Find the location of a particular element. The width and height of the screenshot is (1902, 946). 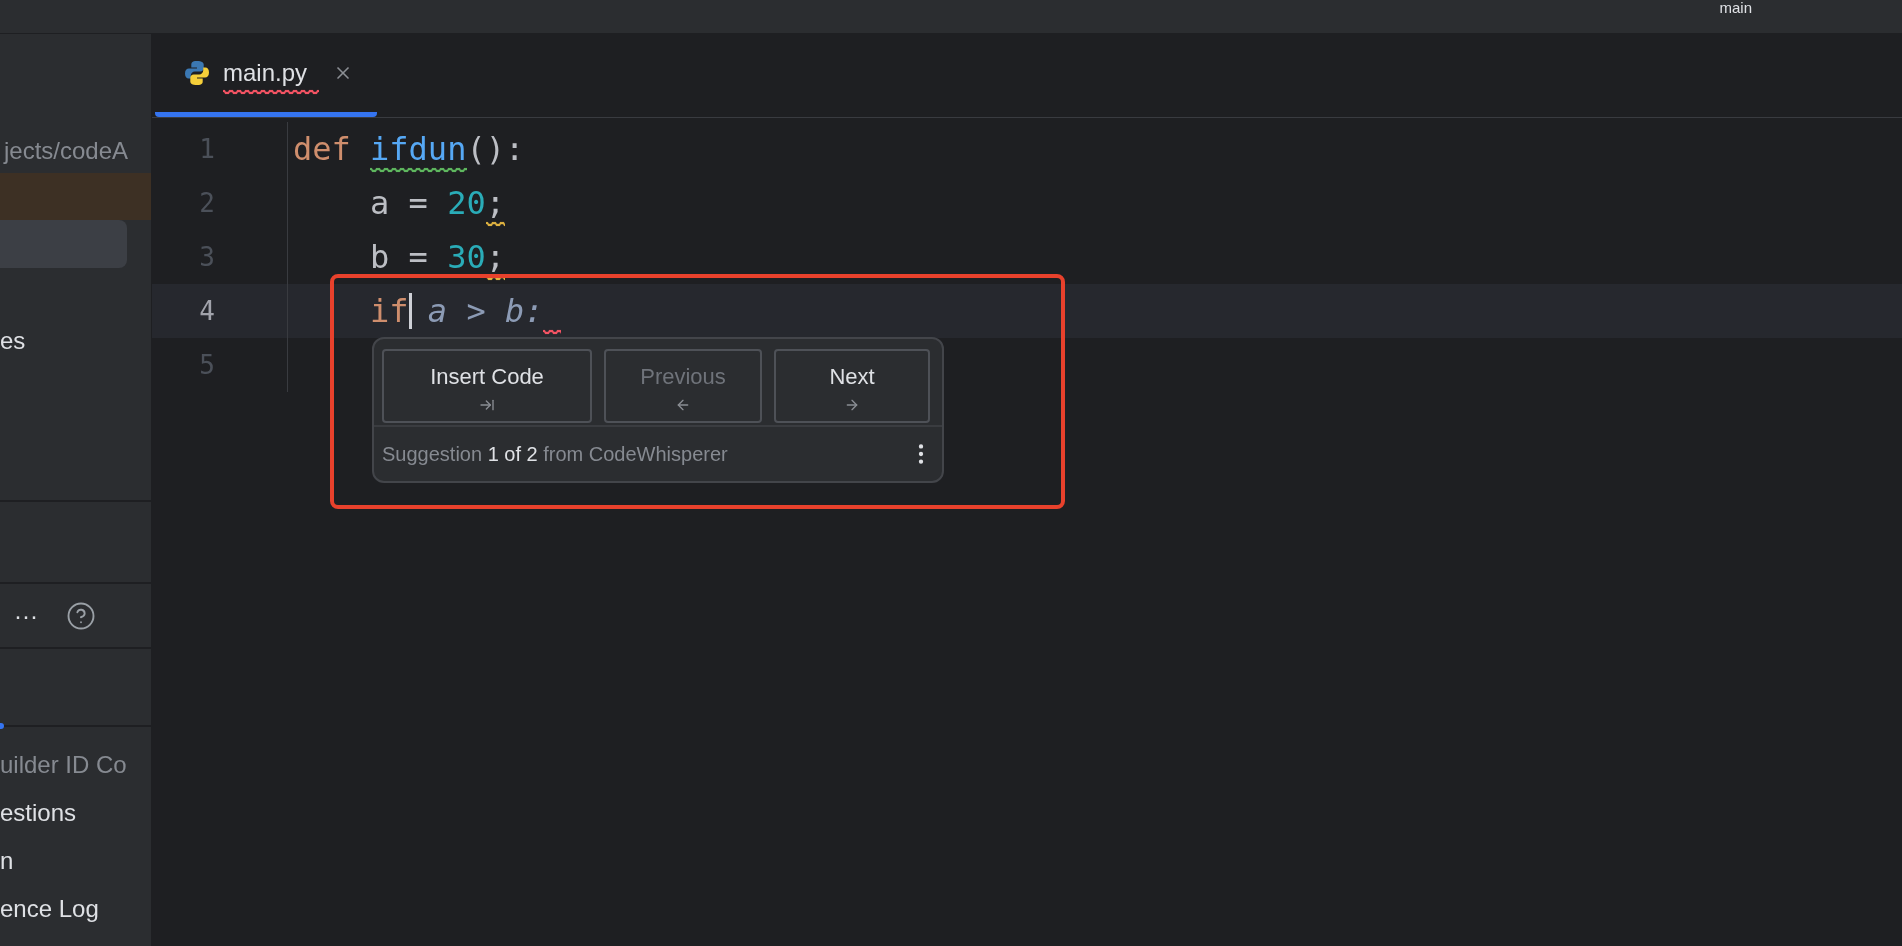

tab-label: main.py is located at coordinates (265, 72).